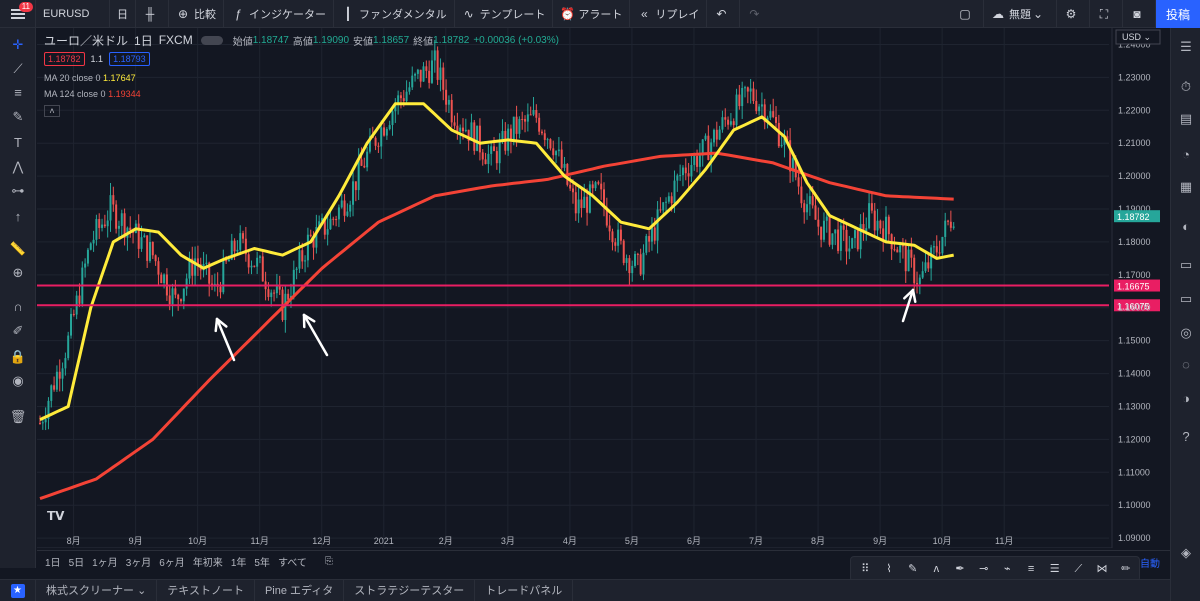 This screenshot has height=601, width=1200. I want to click on timeframe-1y: 1年, so click(239, 561).